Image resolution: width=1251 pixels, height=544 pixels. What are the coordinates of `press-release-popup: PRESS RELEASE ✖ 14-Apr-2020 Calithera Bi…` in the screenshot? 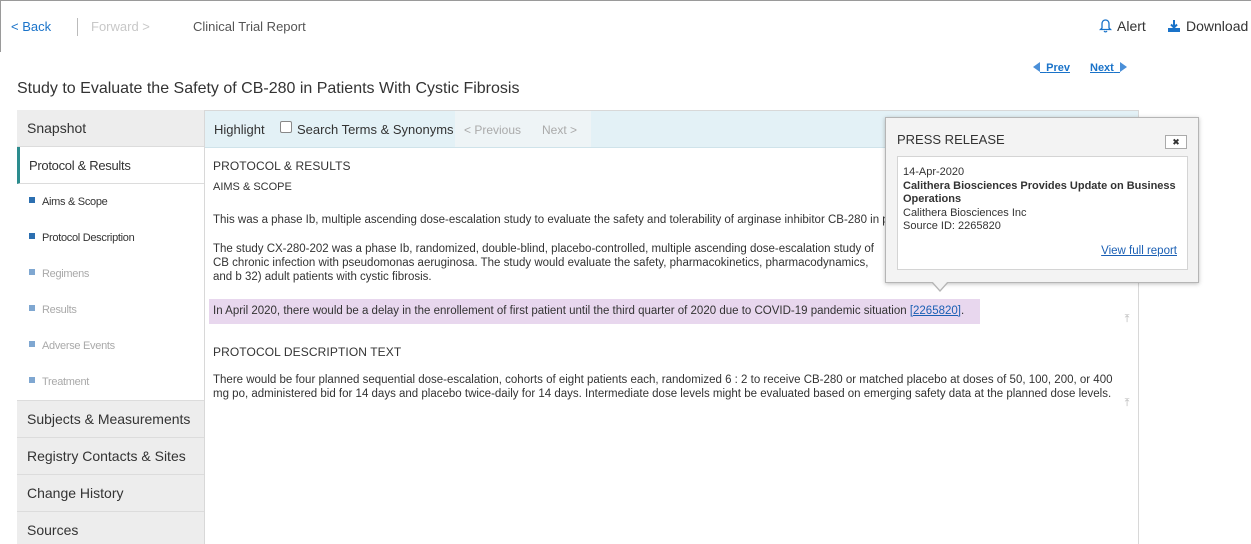 It's located at (1042, 204).